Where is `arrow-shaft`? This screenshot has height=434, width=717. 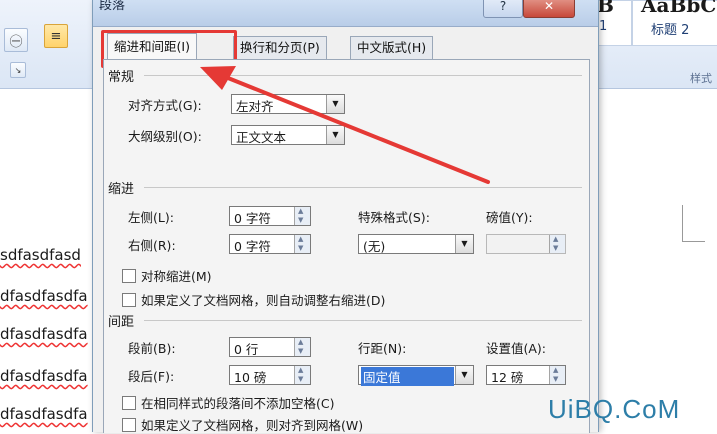
arrow-shaft is located at coordinates (353, 128).